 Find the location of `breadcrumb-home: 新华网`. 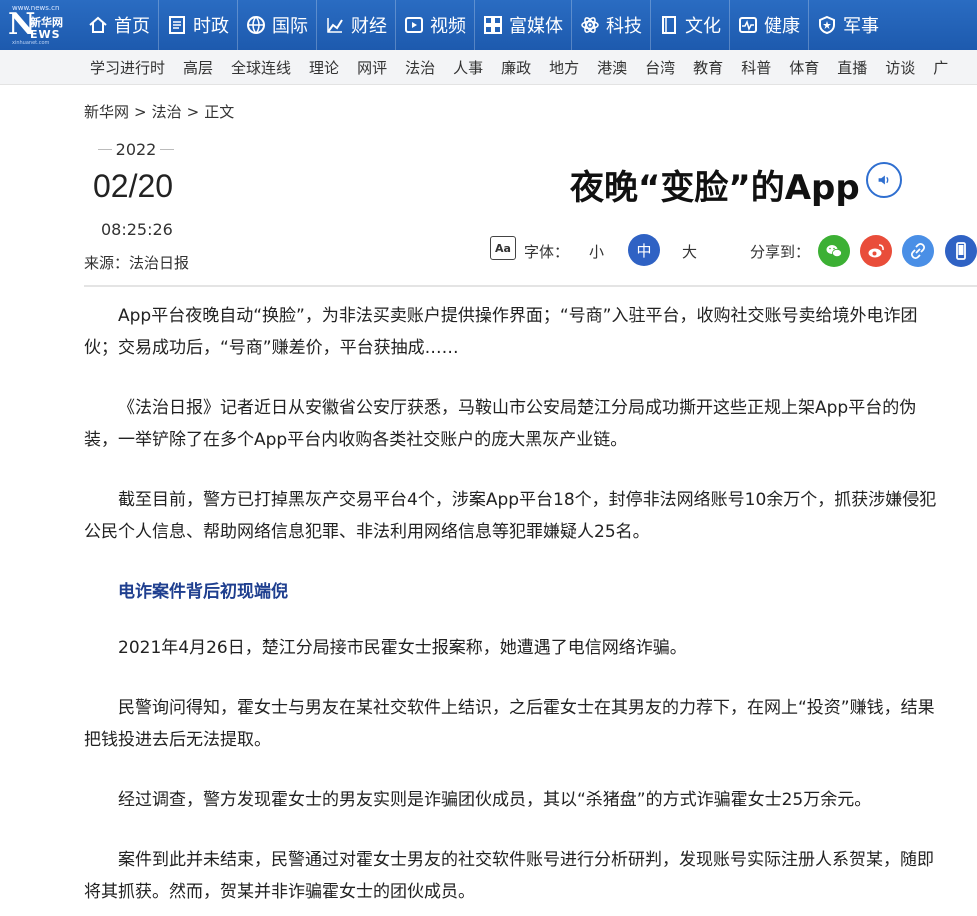

breadcrumb-home: 新华网 is located at coordinates (106, 112).